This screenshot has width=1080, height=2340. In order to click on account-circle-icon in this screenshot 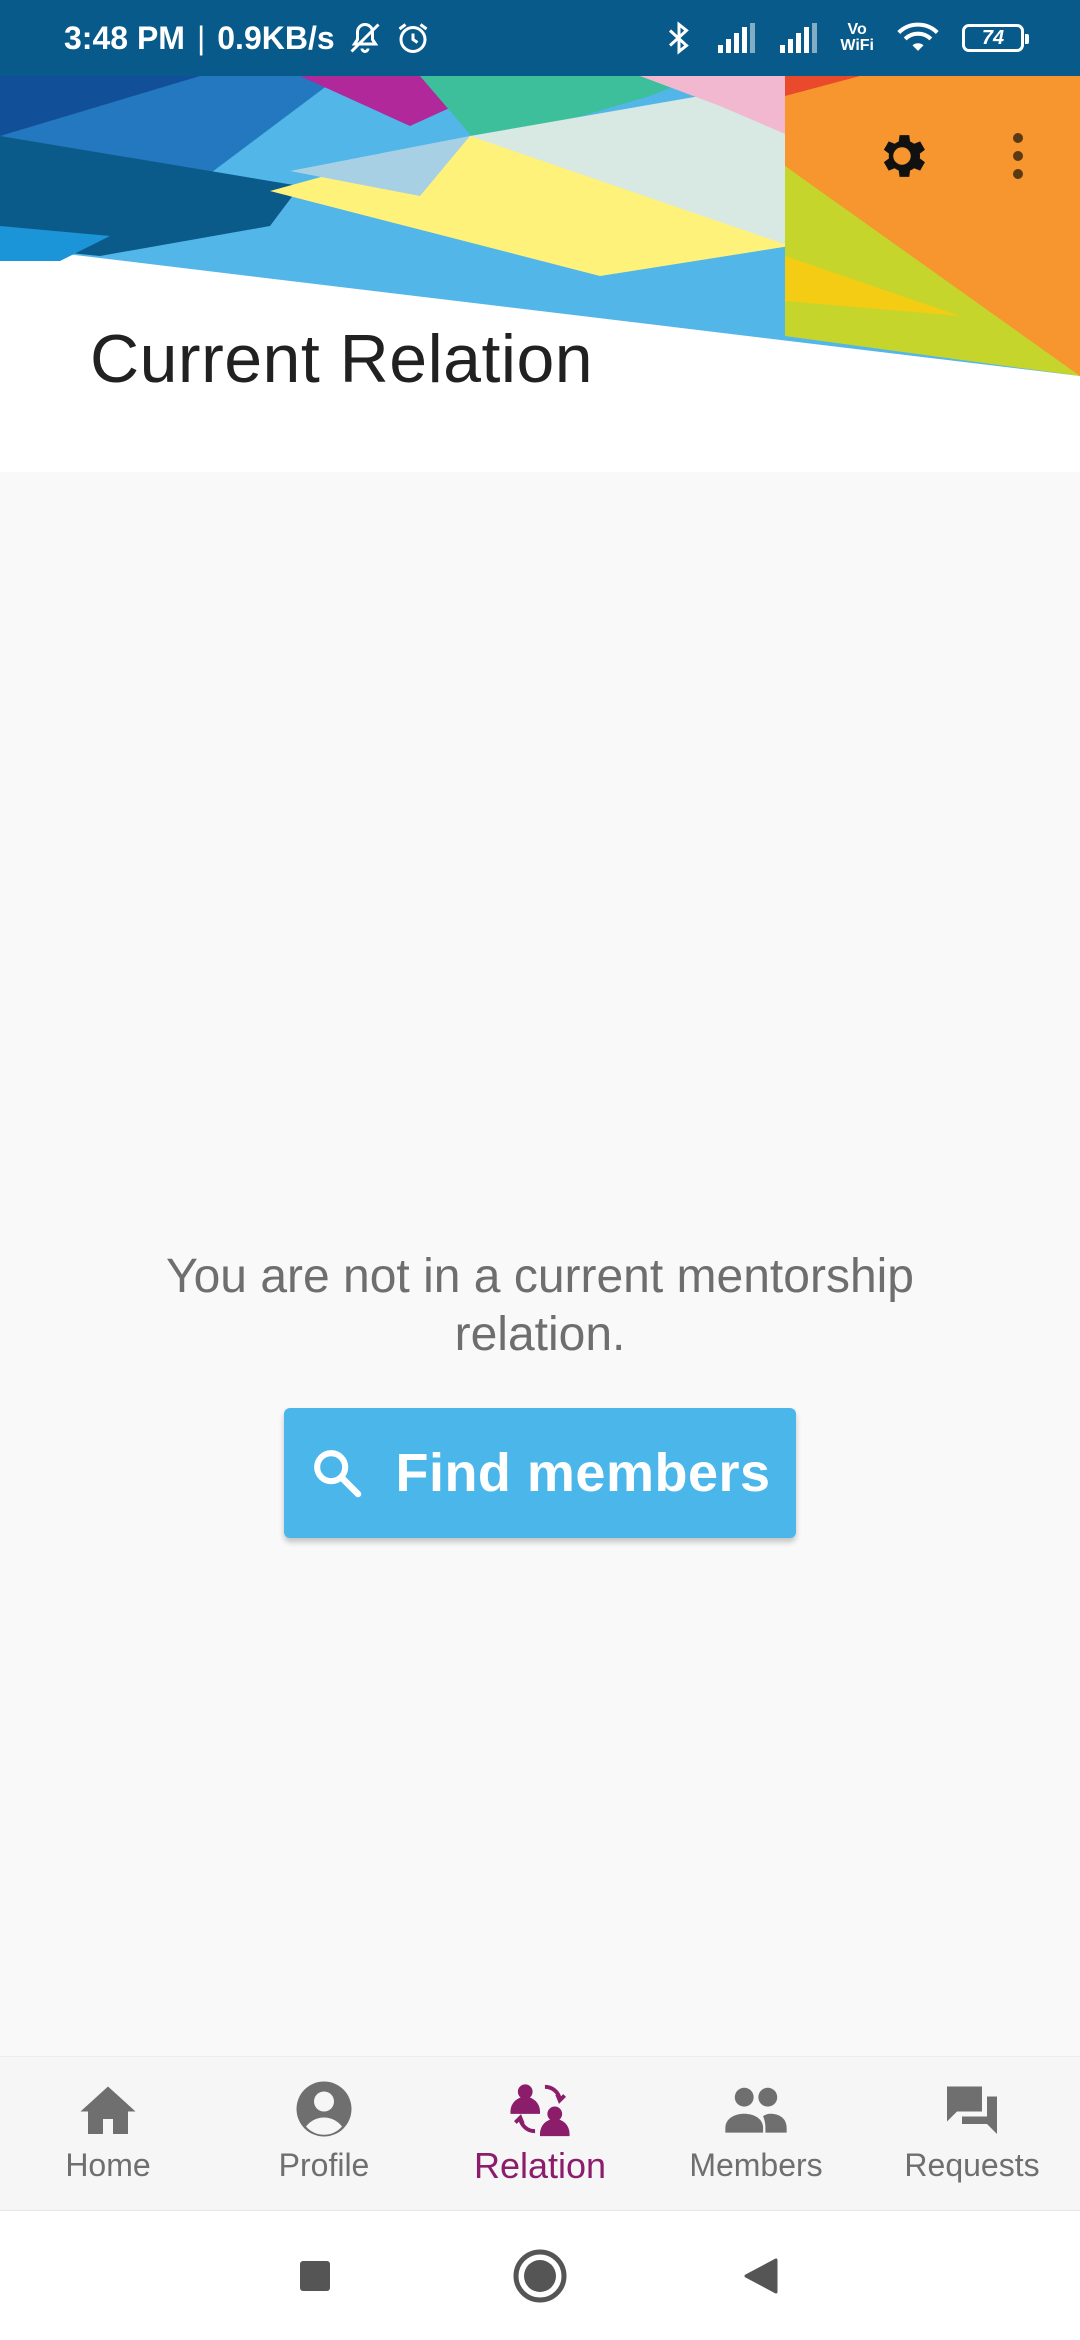, I will do `click(324, 2109)`.